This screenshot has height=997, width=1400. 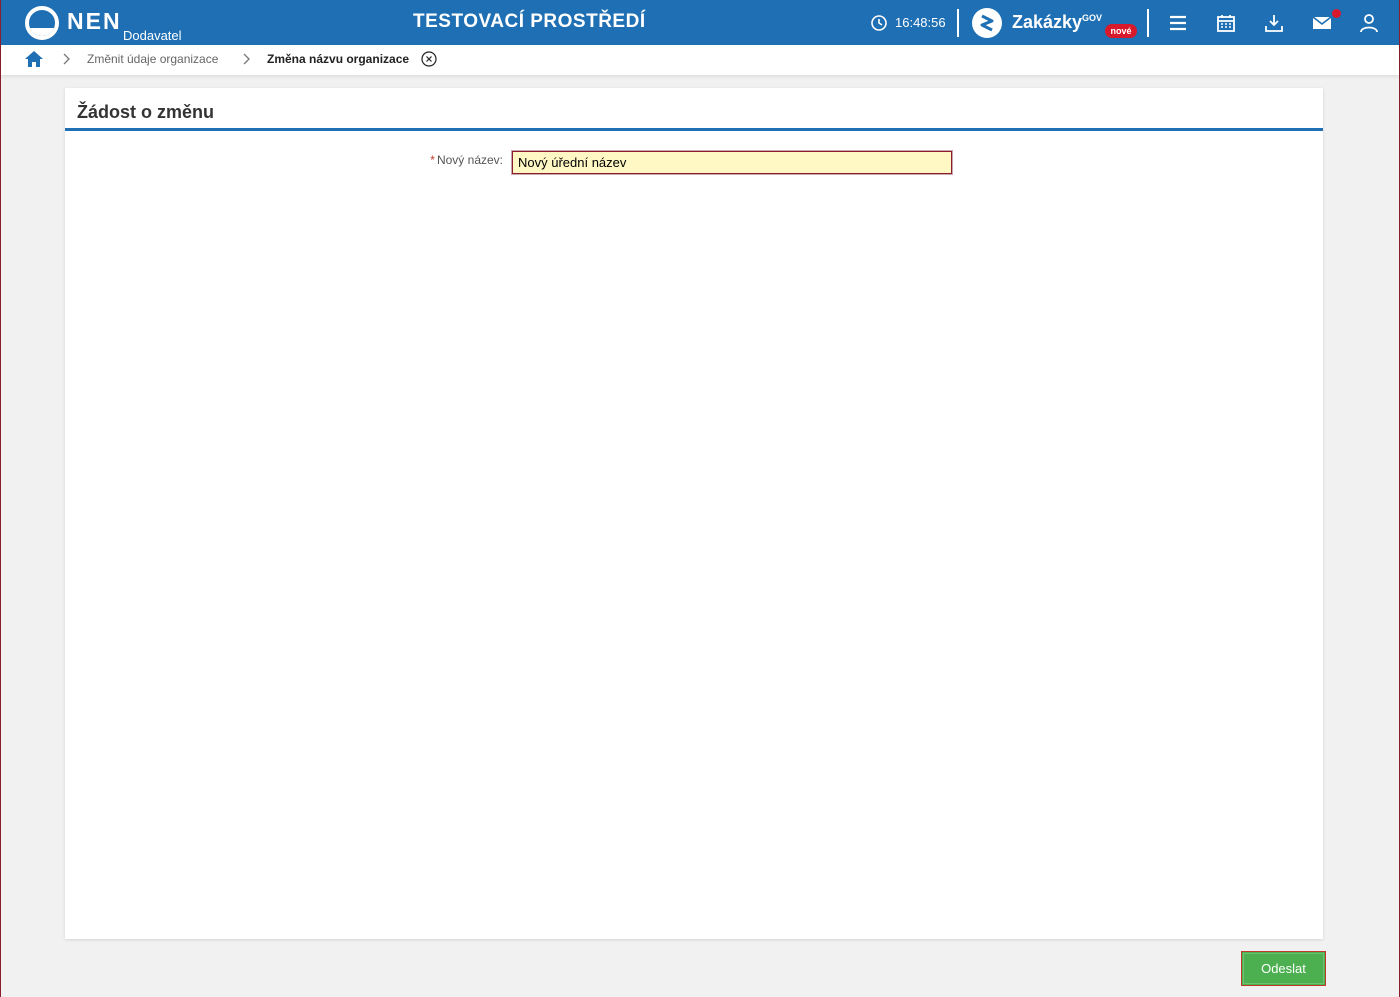 I want to click on session-clock: 16:48:56, so click(x=920, y=22).